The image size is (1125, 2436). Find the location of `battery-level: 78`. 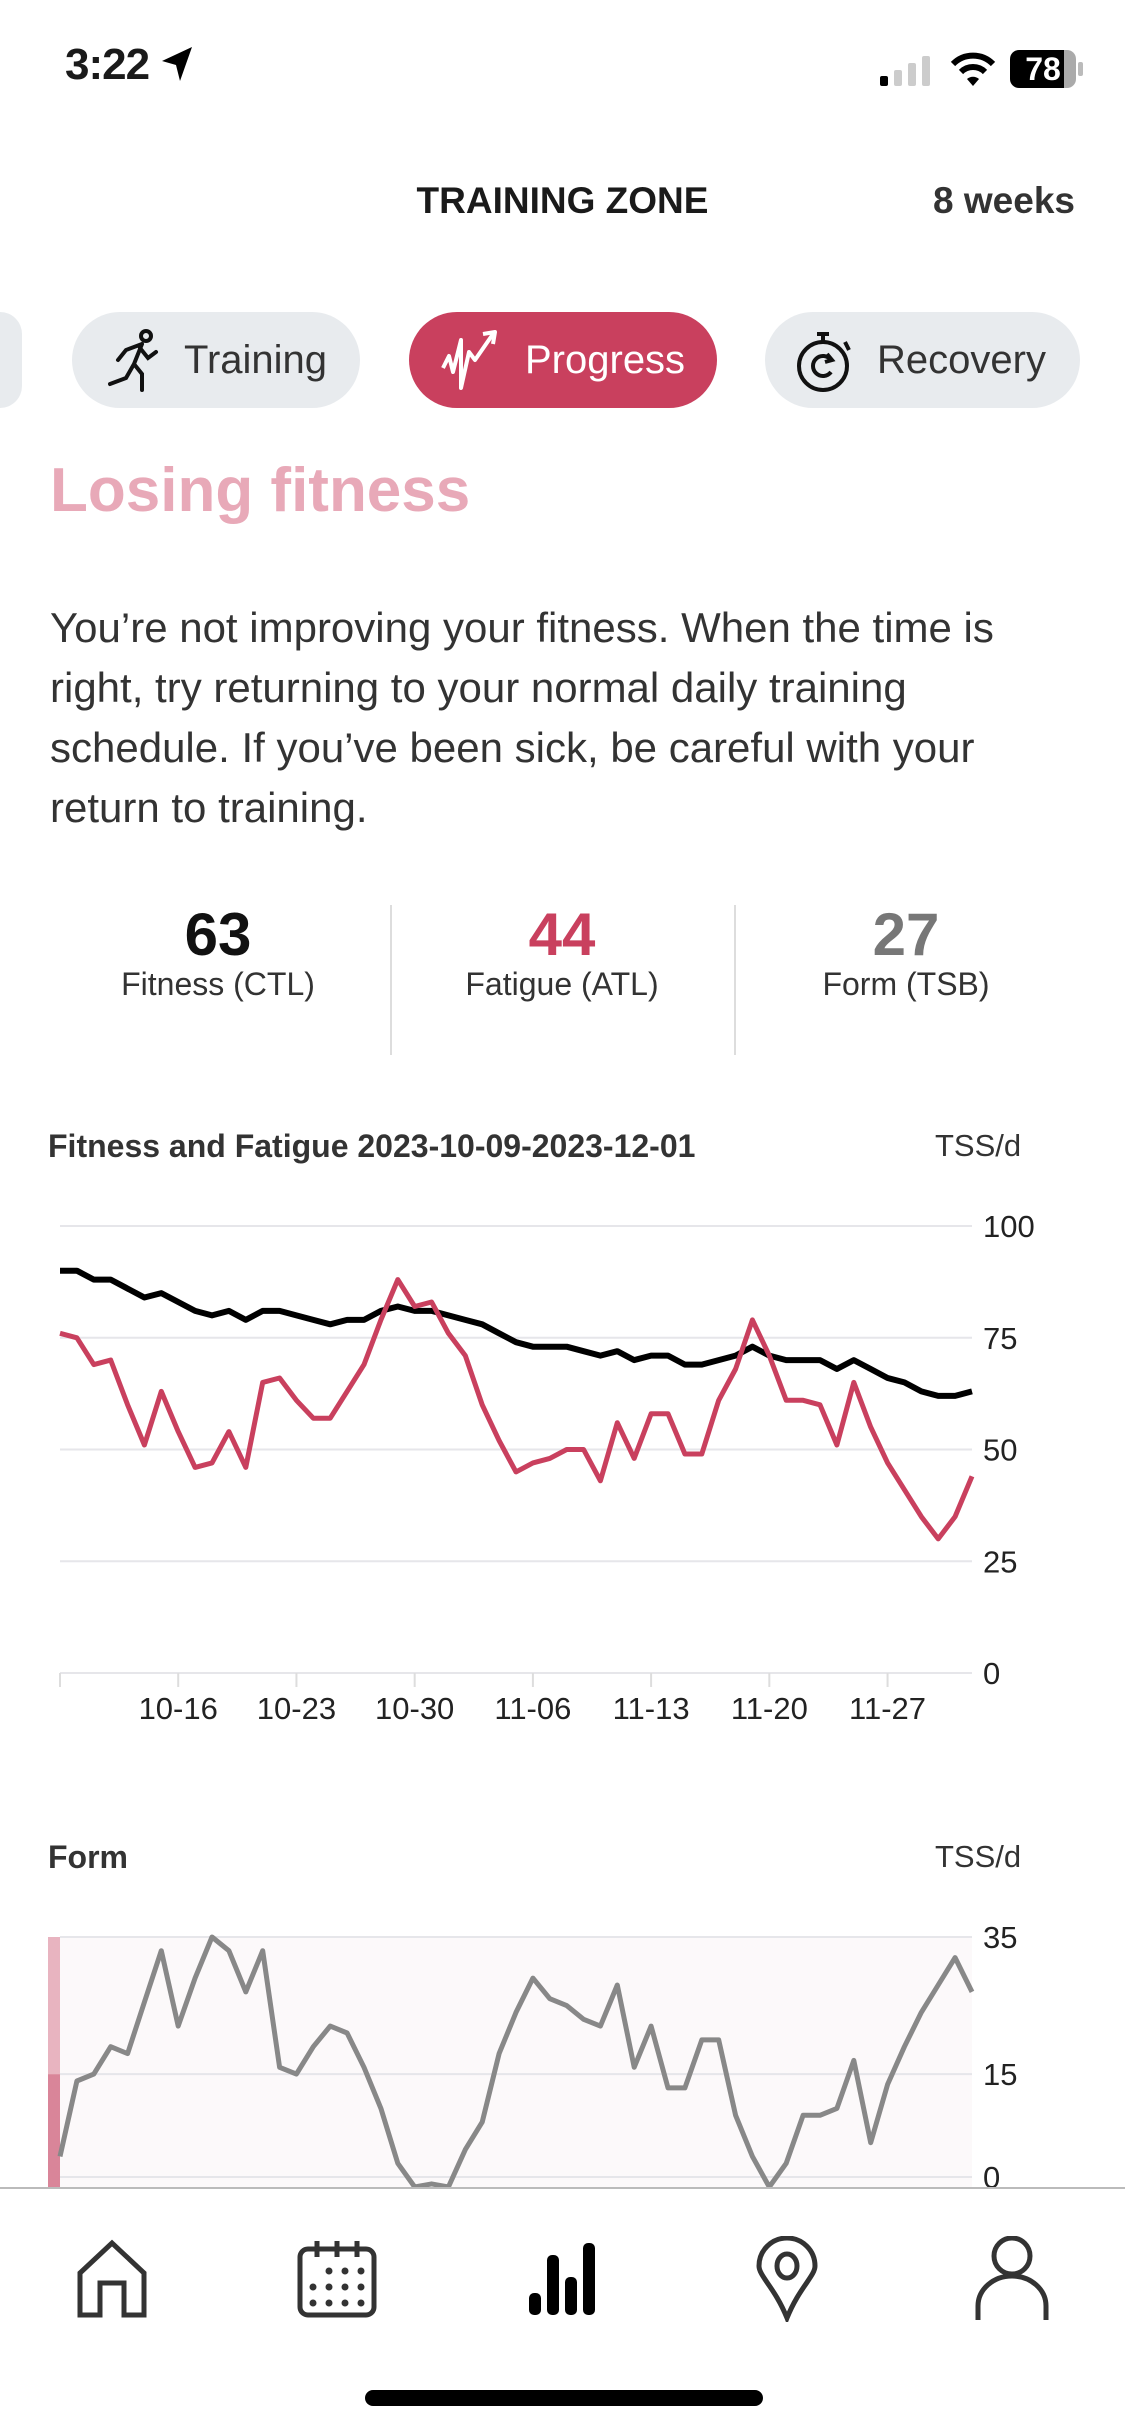

battery-level: 78 is located at coordinates (1043, 69).